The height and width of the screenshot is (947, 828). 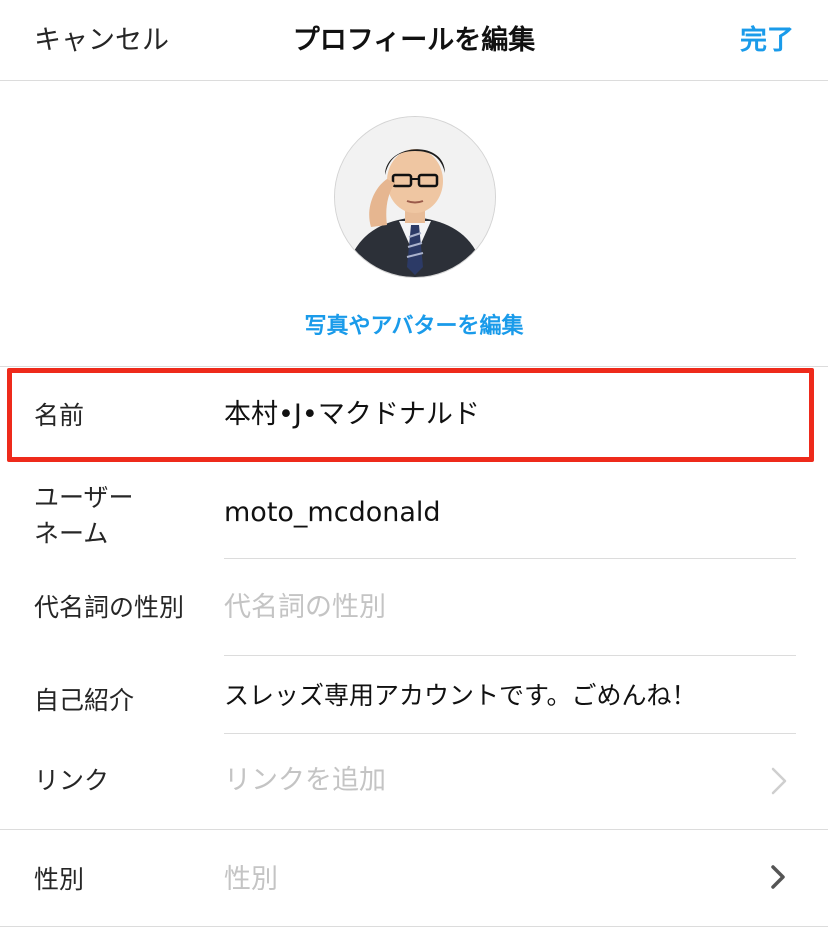 What do you see at coordinates (84, 497) in the screenshot?
I see `username-label-line1: ユーザー` at bounding box center [84, 497].